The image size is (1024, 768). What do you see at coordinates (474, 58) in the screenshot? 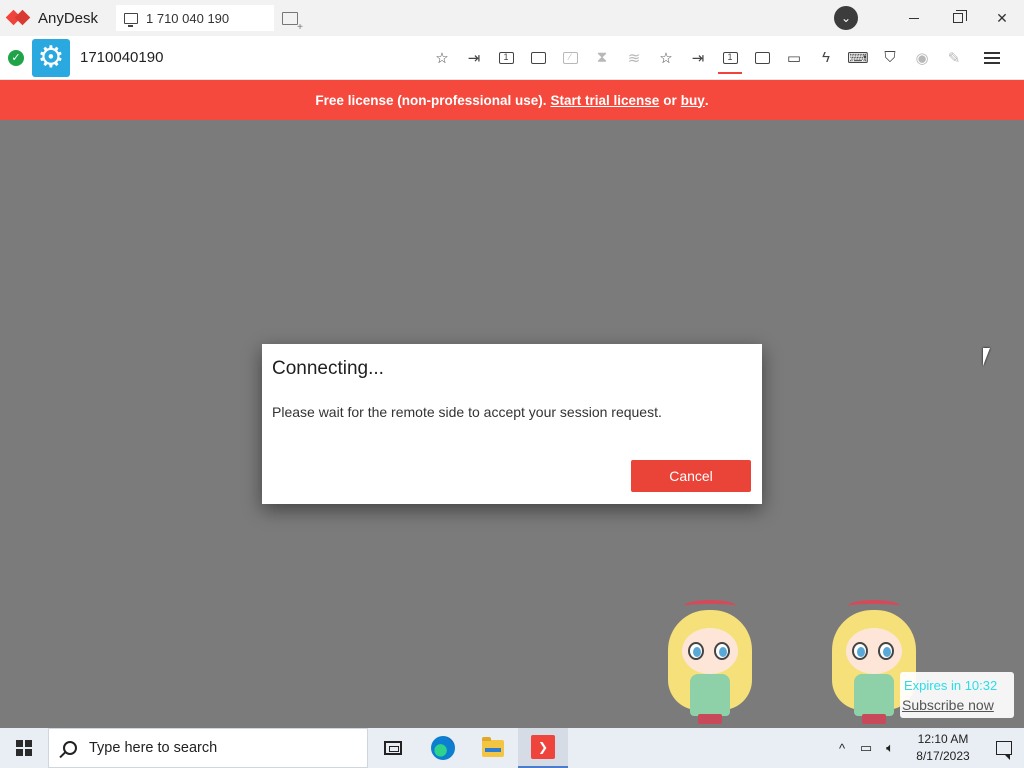
I see `actions-icon: ⇥` at bounding box center [474, 58].